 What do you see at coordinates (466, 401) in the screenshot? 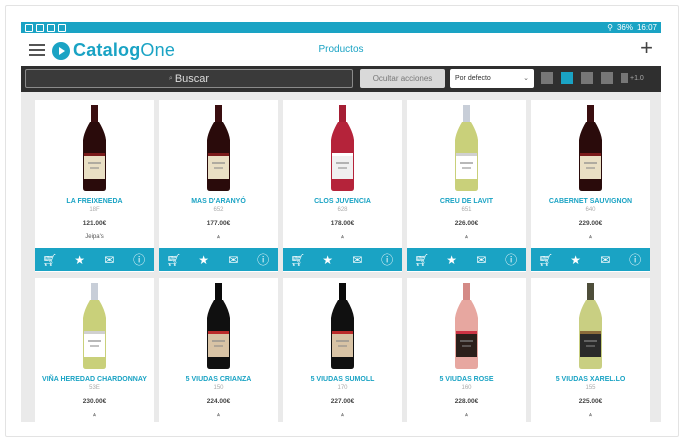
I see `product-price: 228.00€` at bounding box center [466, 401].